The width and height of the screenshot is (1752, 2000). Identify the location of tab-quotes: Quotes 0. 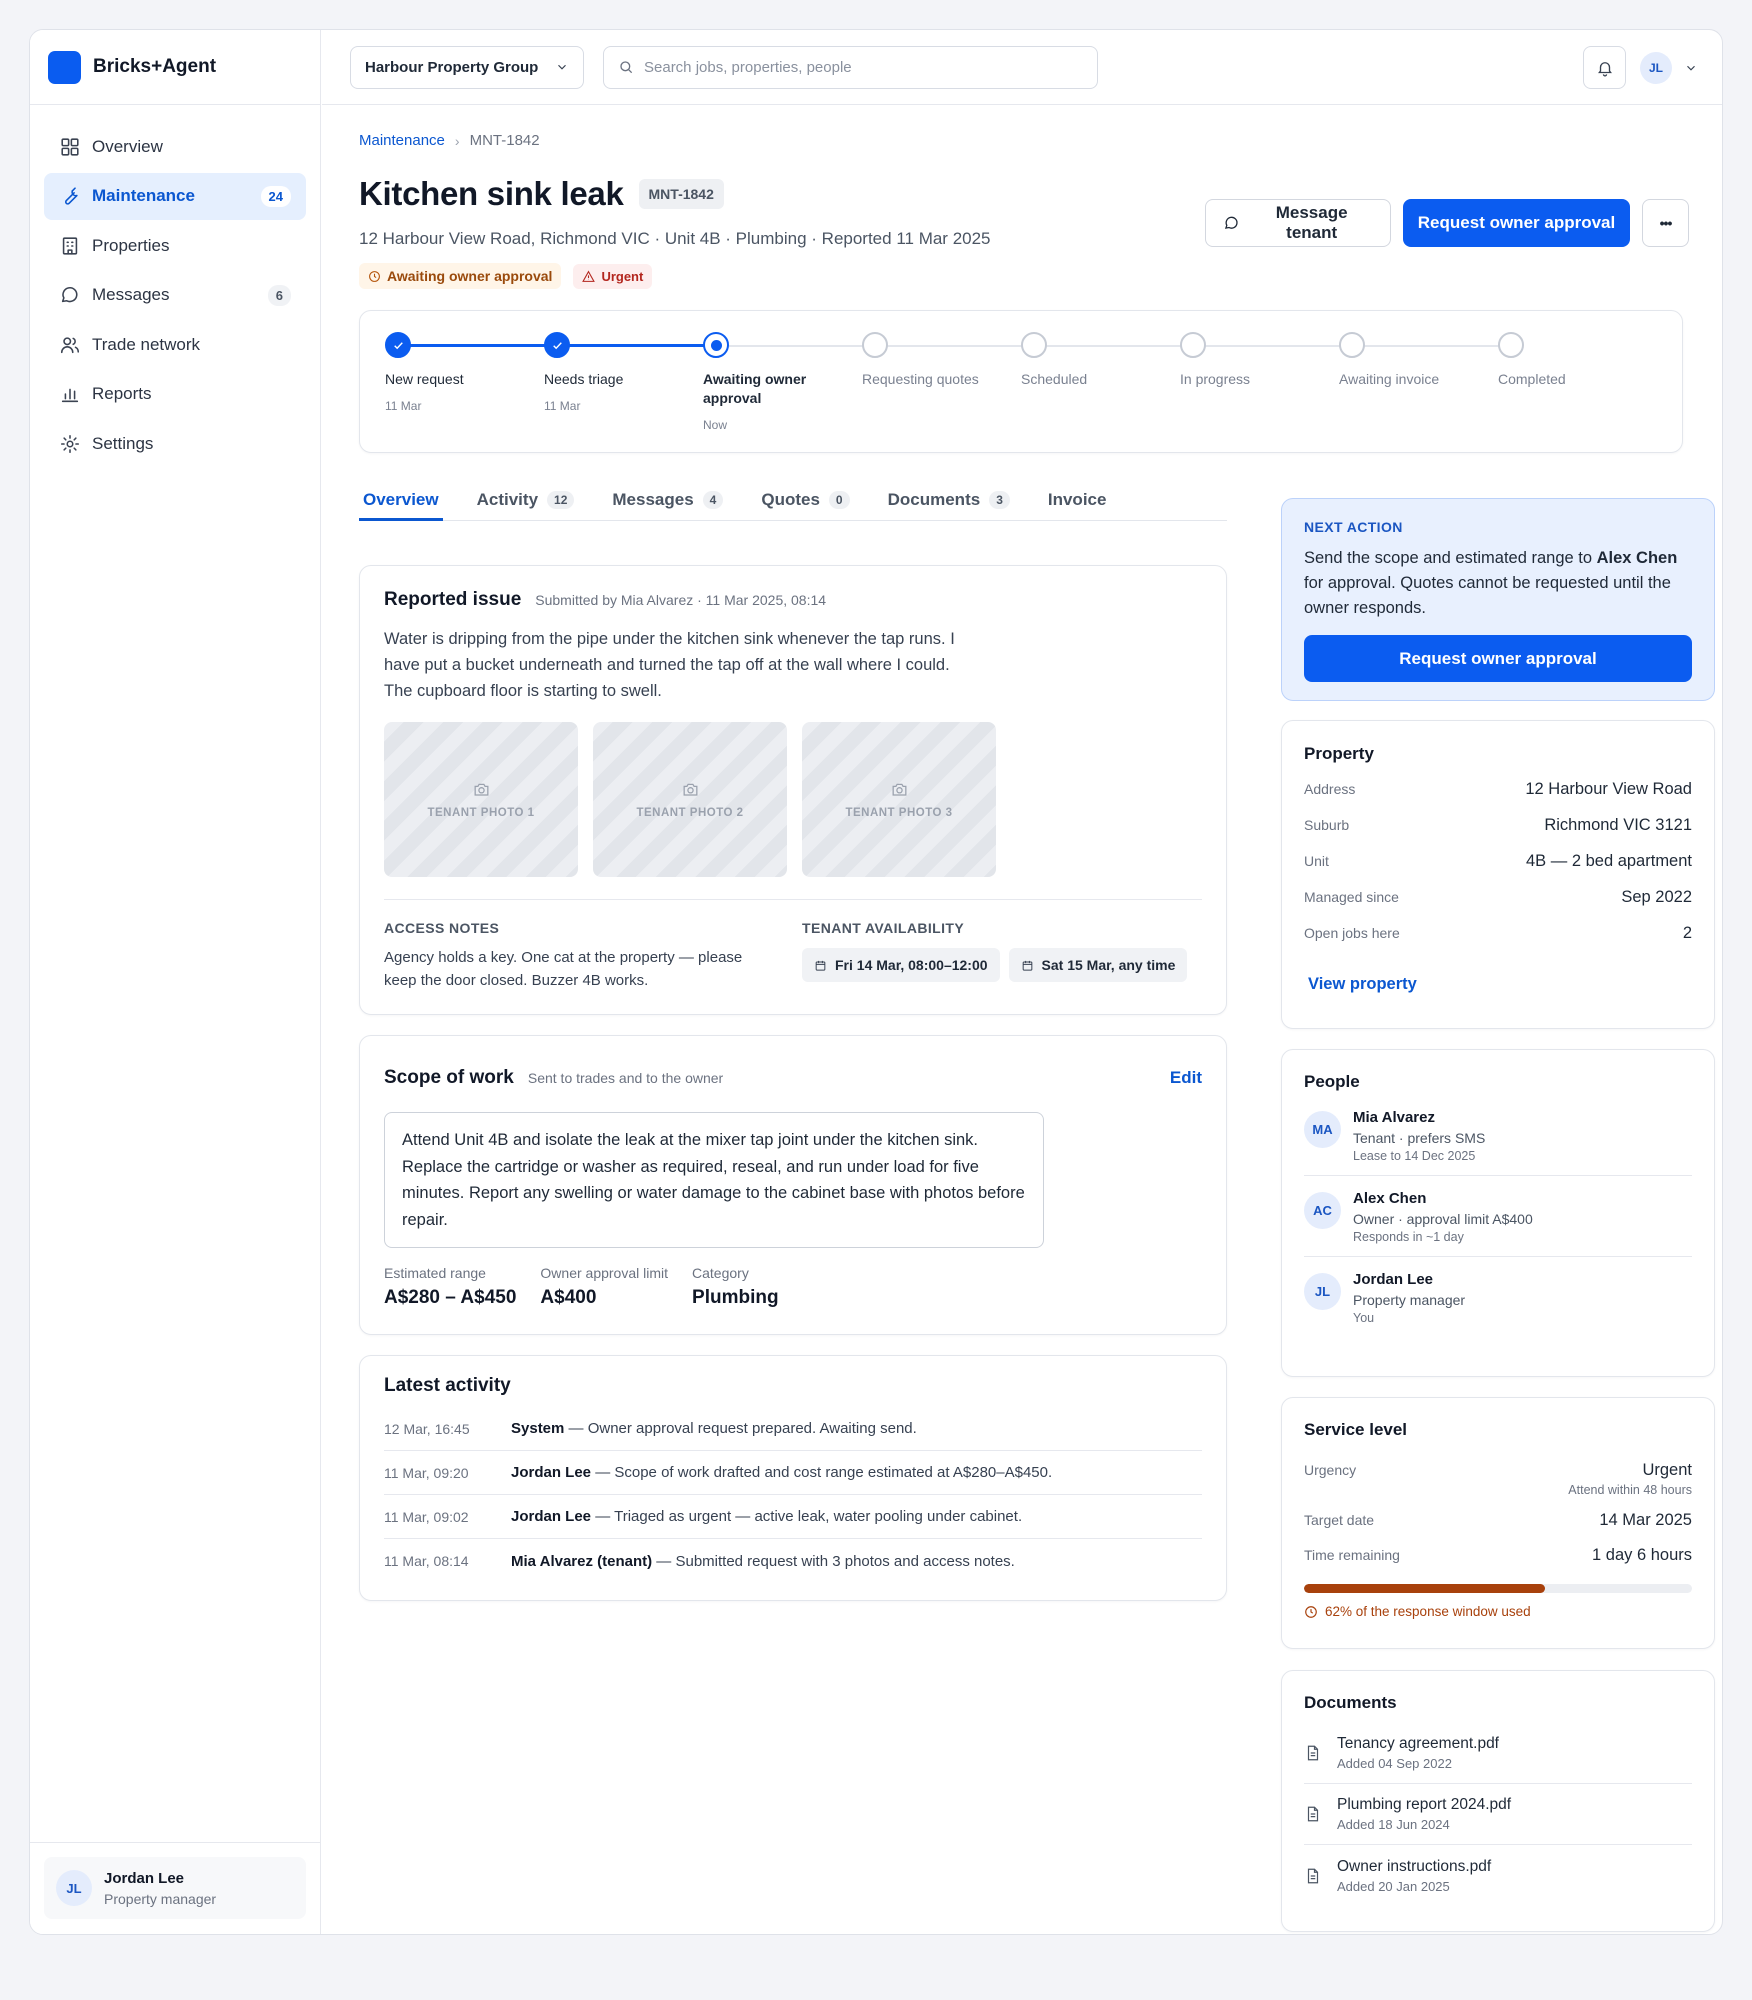
(805, 501).